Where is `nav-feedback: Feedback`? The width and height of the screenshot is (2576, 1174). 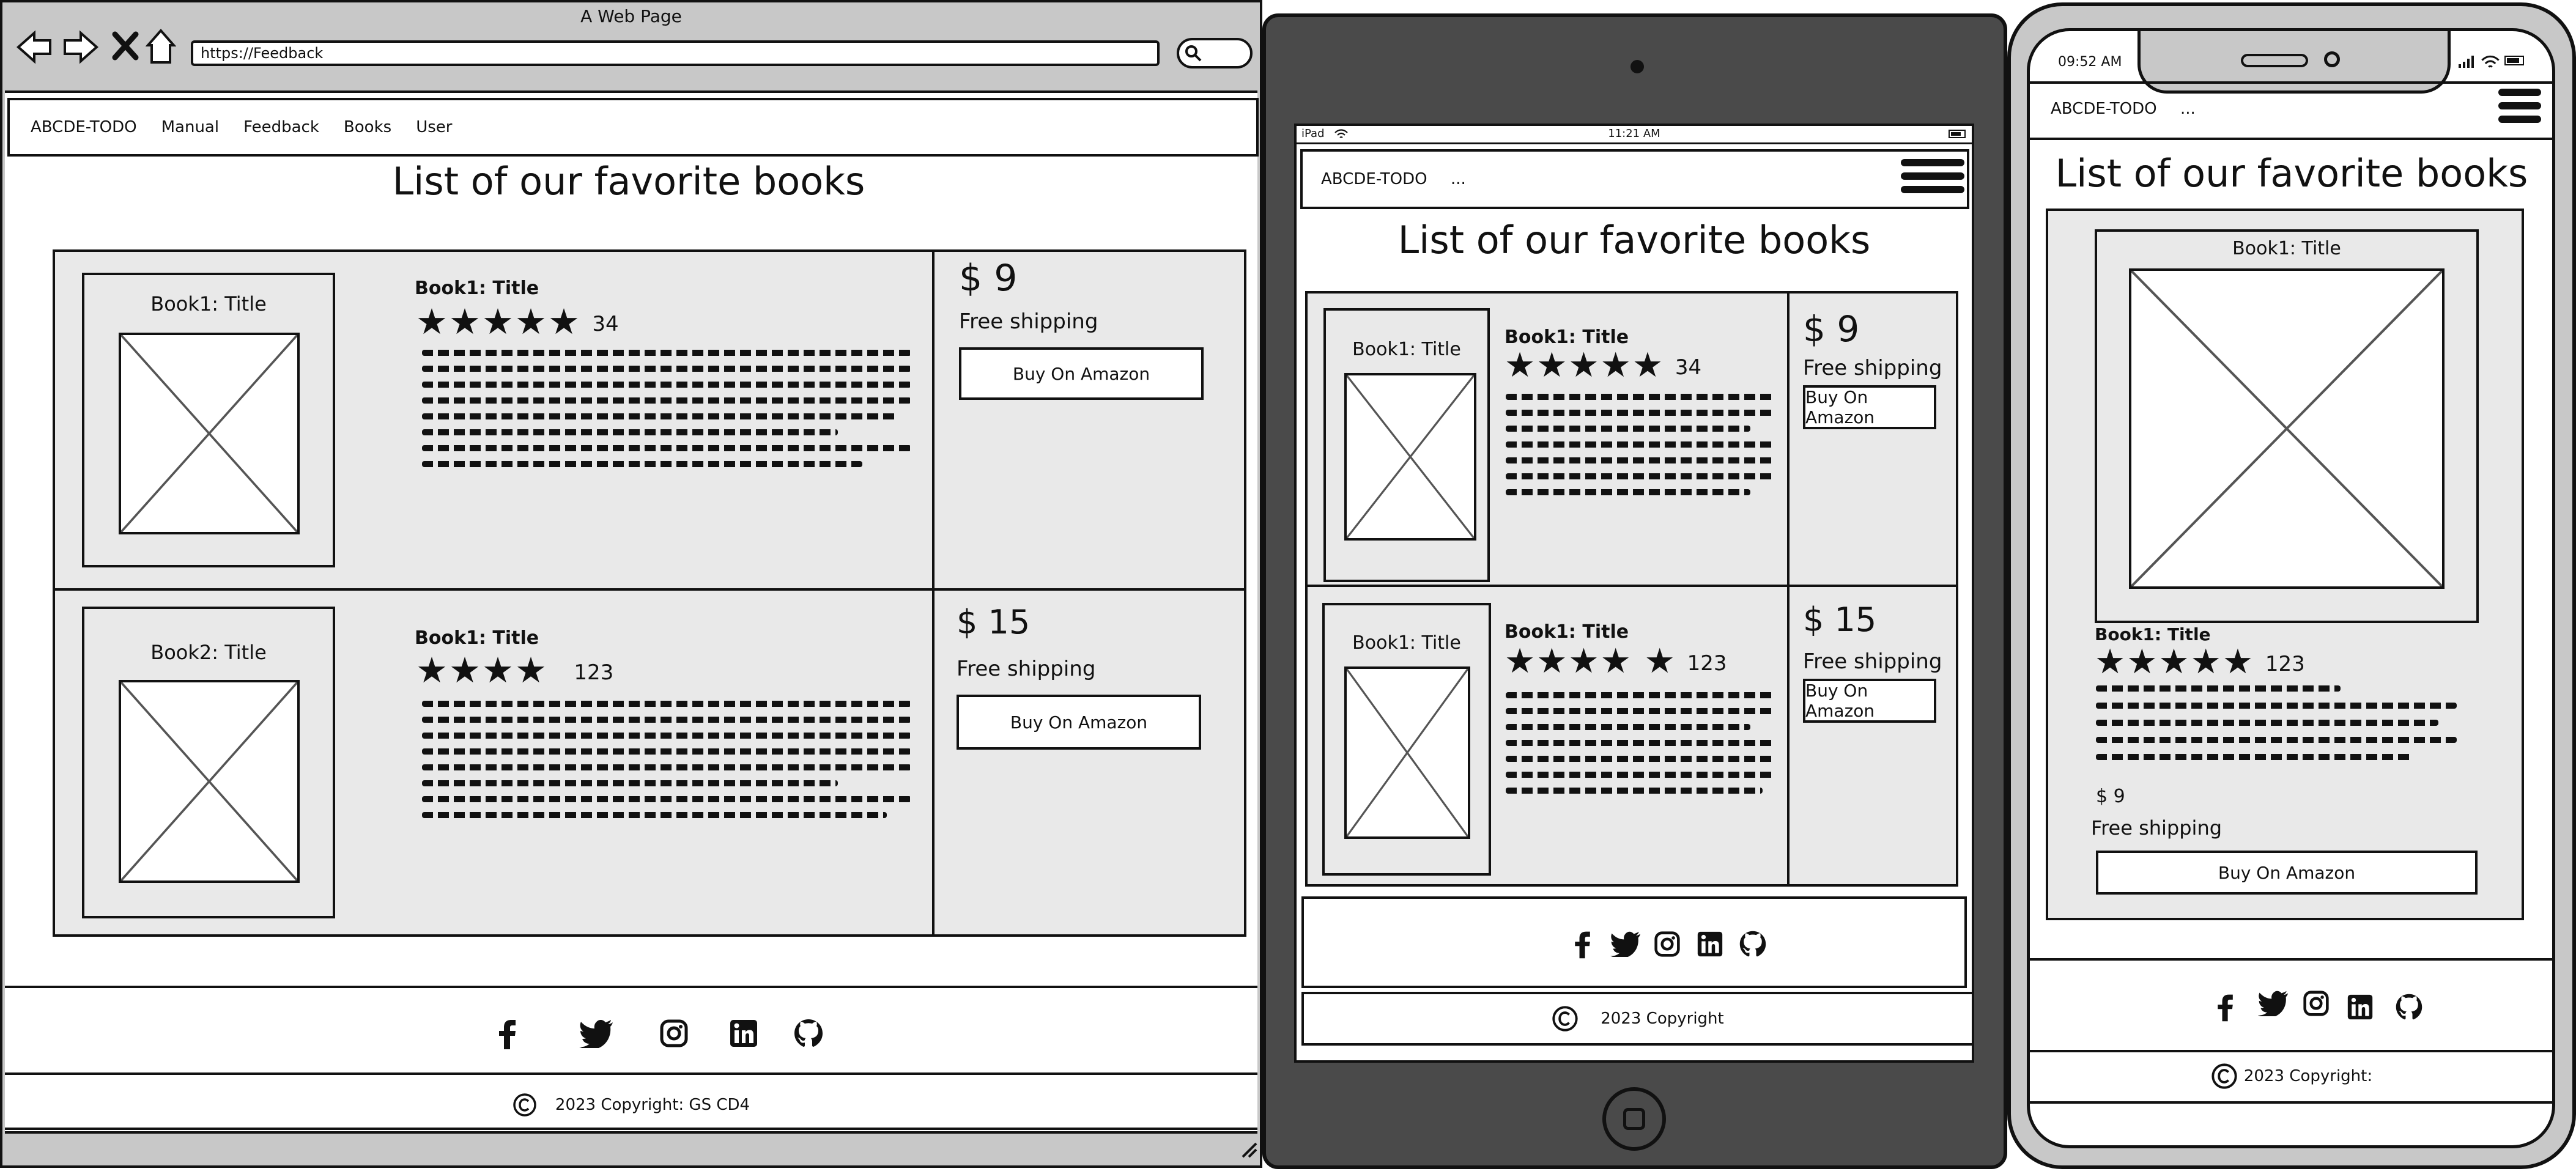
nav-feedback: Feedback is located at coordinates (281, 127).